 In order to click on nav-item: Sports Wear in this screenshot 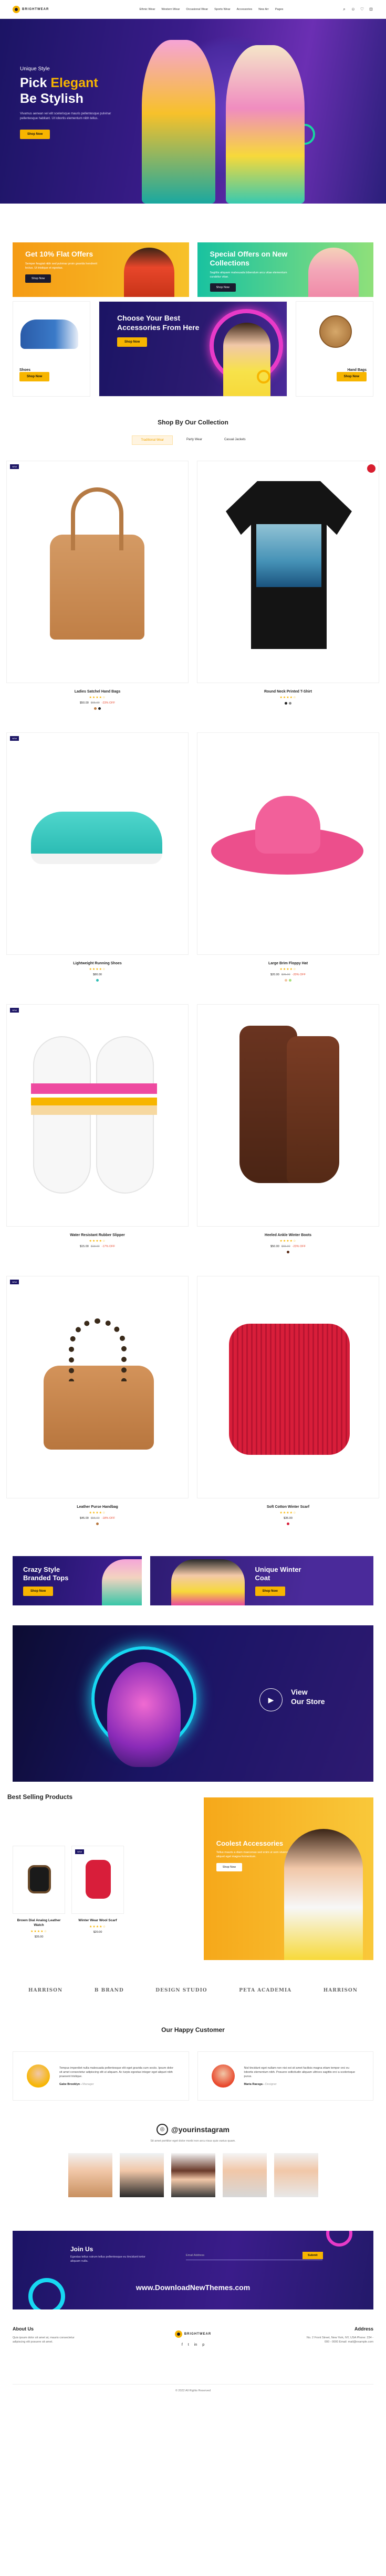, I will do `click(222, 9)`.